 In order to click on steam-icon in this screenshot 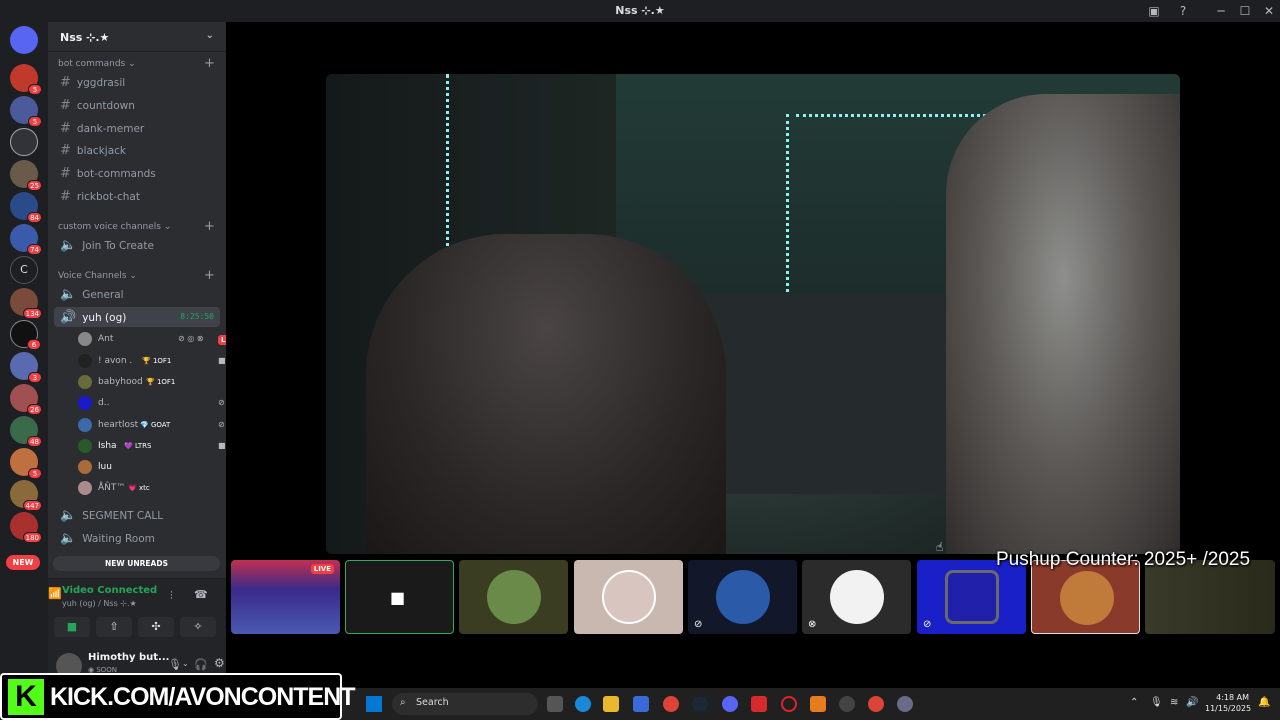, I will do `click(700, 704)`.